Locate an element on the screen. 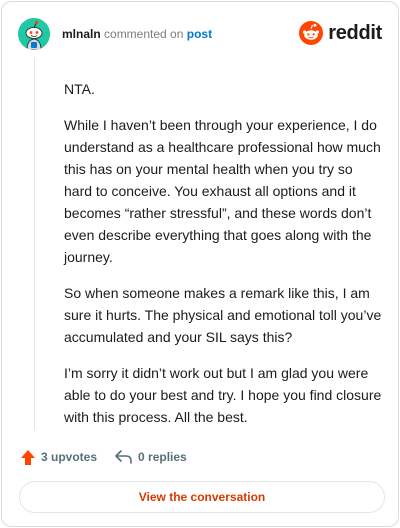 The width and height of the screenshot is (400, 528). upvote-count: 3 upvotes is located at coordinates (69, 457).